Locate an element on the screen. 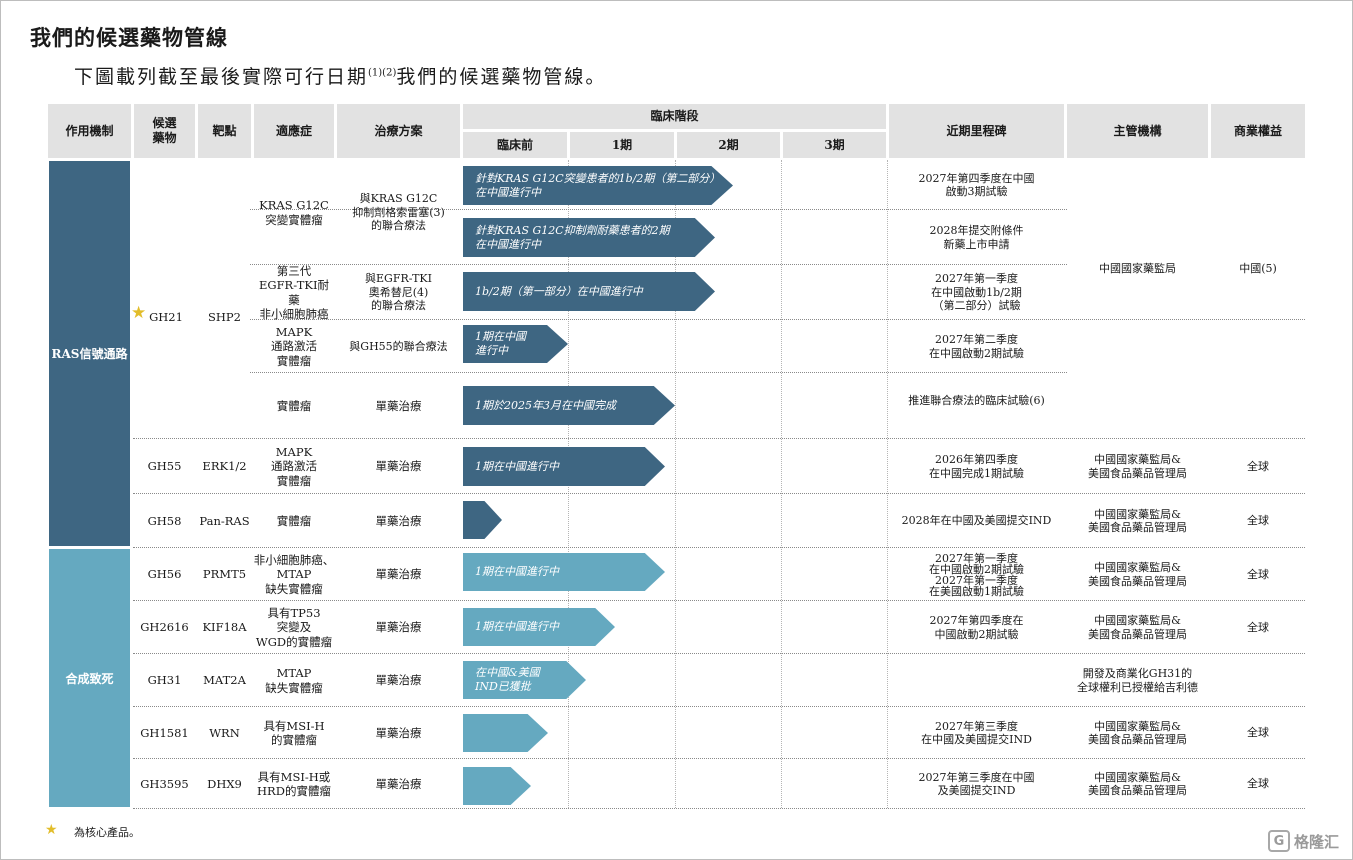  header-target: 靶點 is located at coordinates (224, 131).